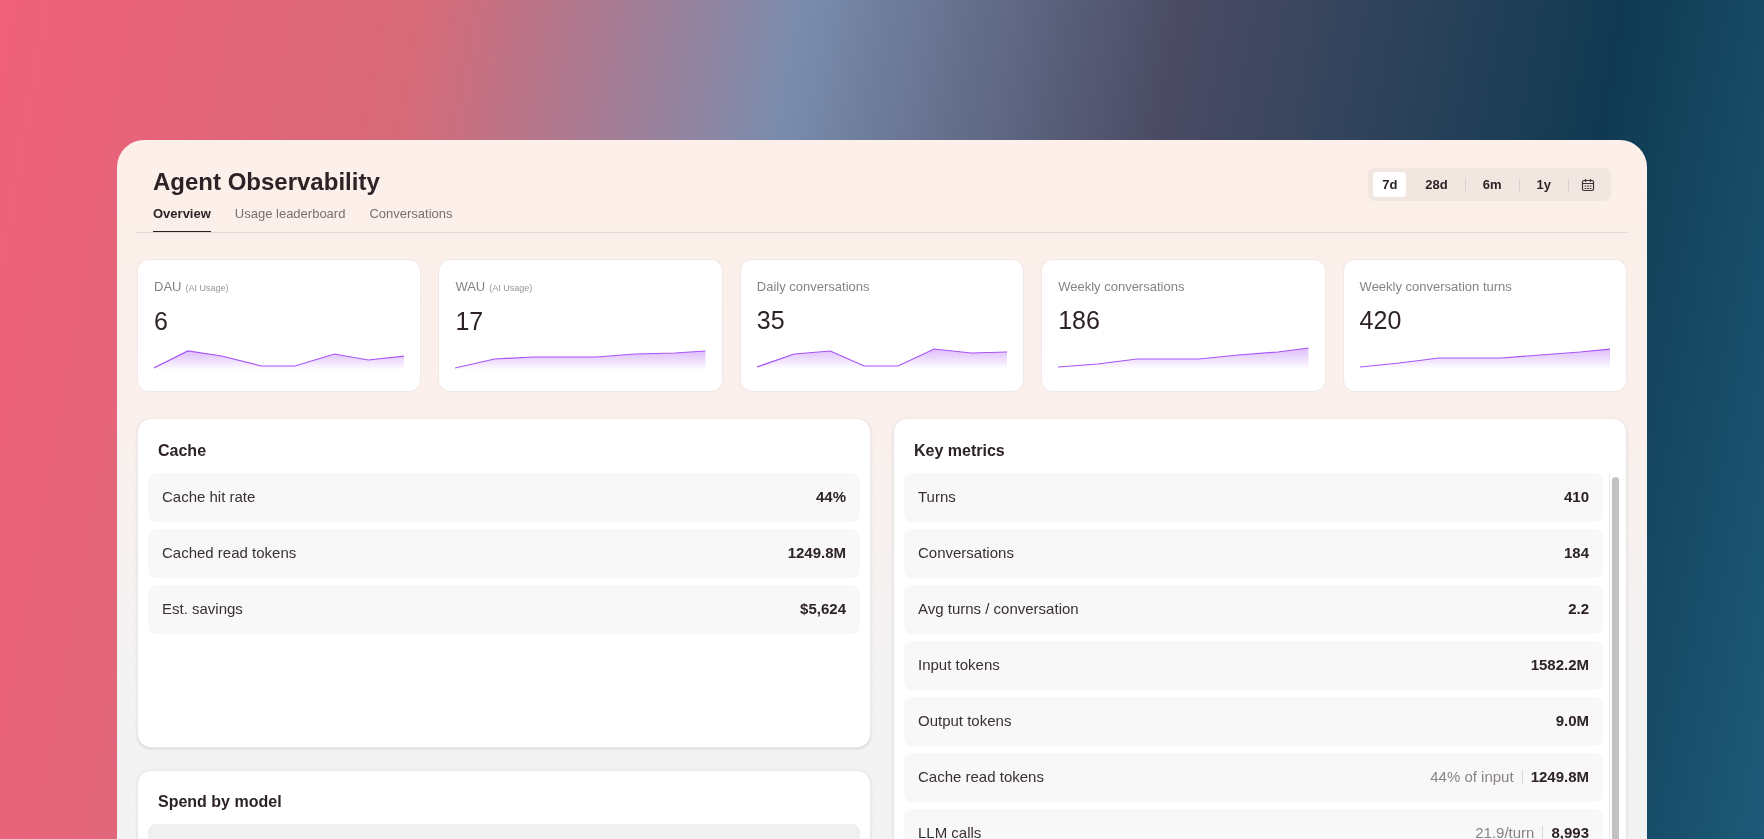 This screenshot has width=1764, height=839. I want to click on metric-label: LLM calls, so click(950, 830).